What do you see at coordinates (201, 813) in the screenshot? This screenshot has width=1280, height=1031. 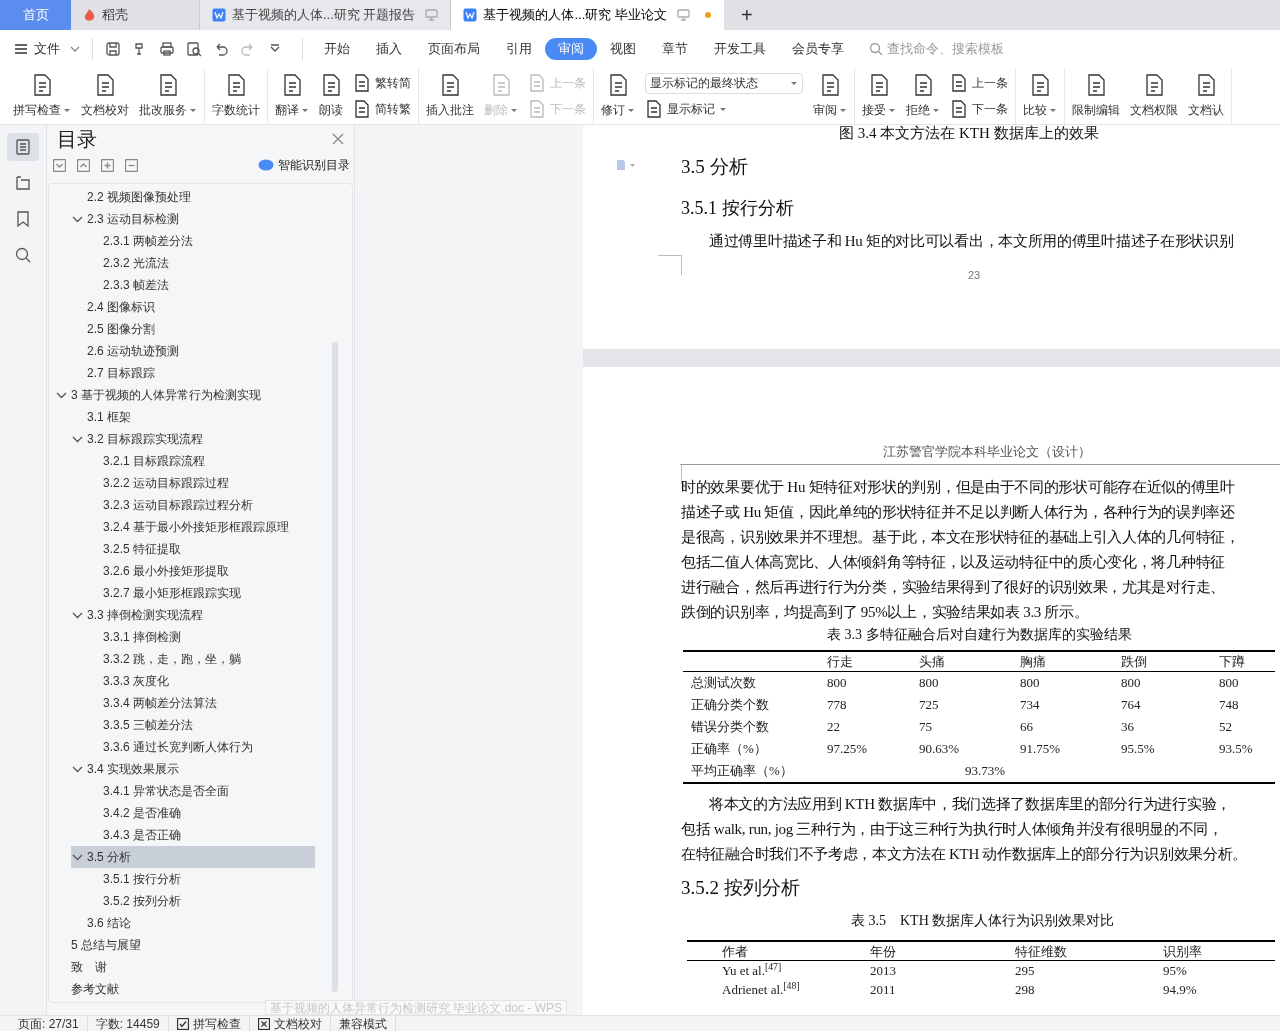 I see `toc-item: 3.4.2 是否准确` at bounding box center [201, 813].